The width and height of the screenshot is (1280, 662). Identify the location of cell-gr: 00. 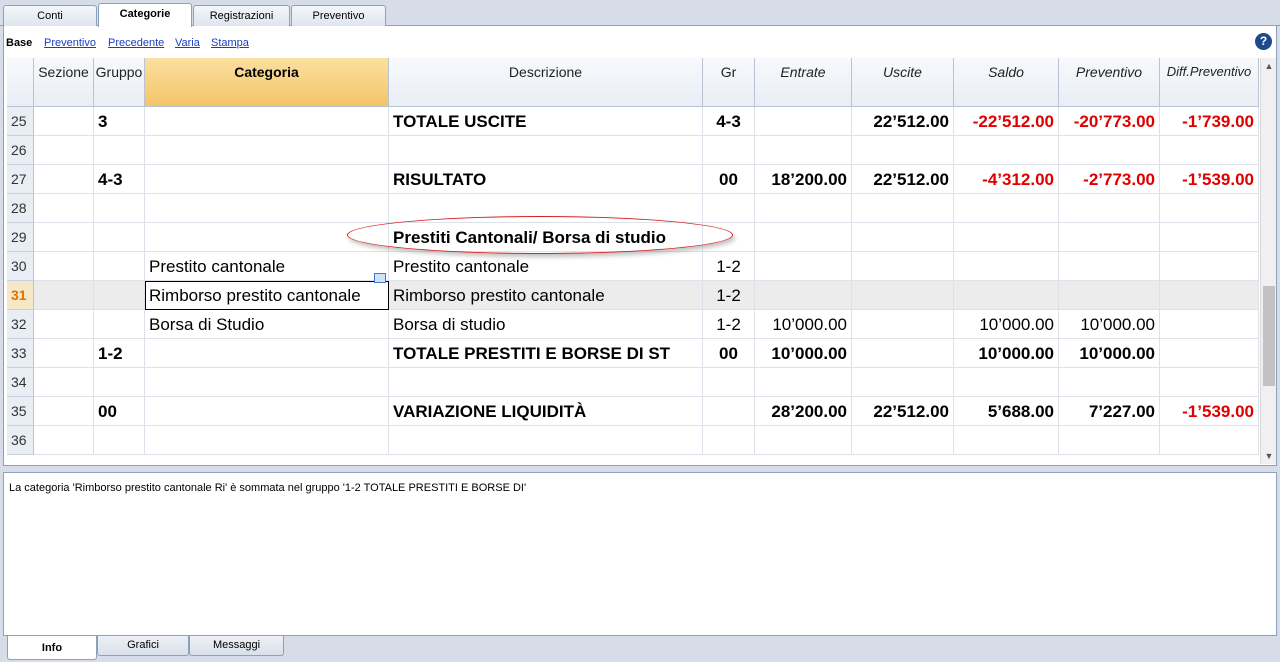
(729, 353).